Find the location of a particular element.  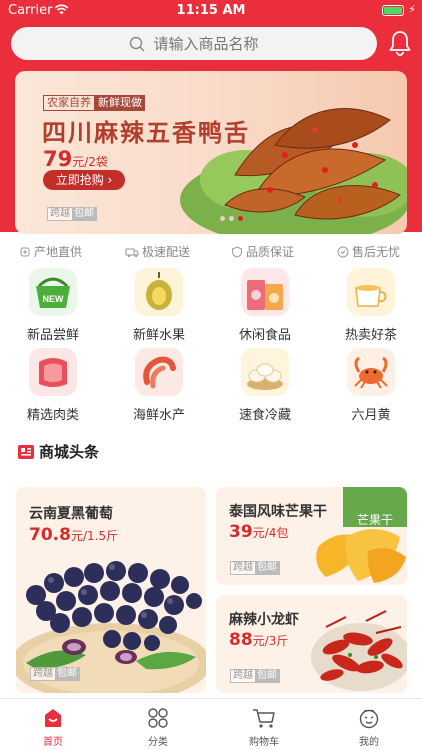

price-unit: 元/1.5斤 is located at coordinates (94, 536).